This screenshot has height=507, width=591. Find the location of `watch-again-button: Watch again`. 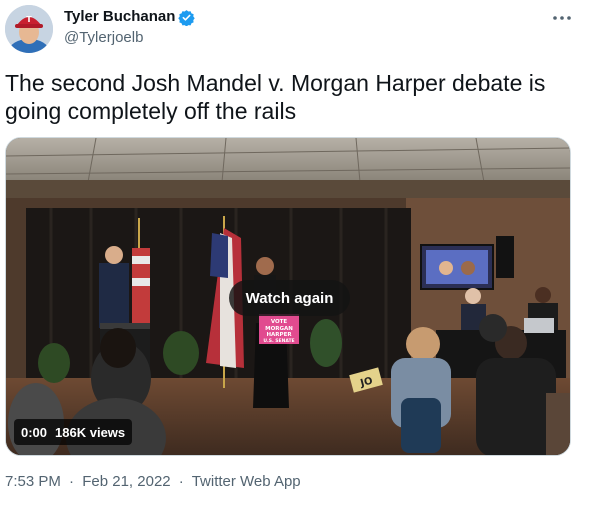

watch-again-button: Watch again is located at coordinates (289, 298).